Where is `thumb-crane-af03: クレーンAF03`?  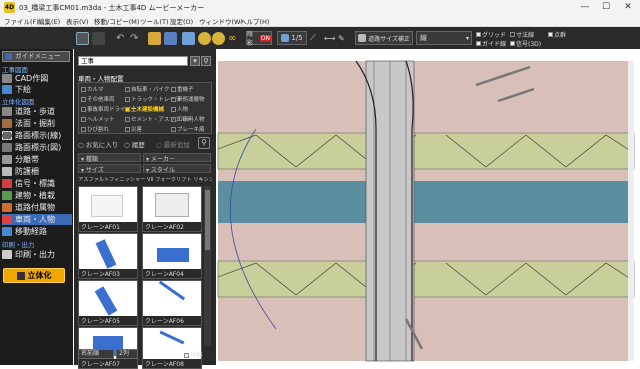
thumb-crane-af03: クレーンAF03 is located at coordinates (108, 256).